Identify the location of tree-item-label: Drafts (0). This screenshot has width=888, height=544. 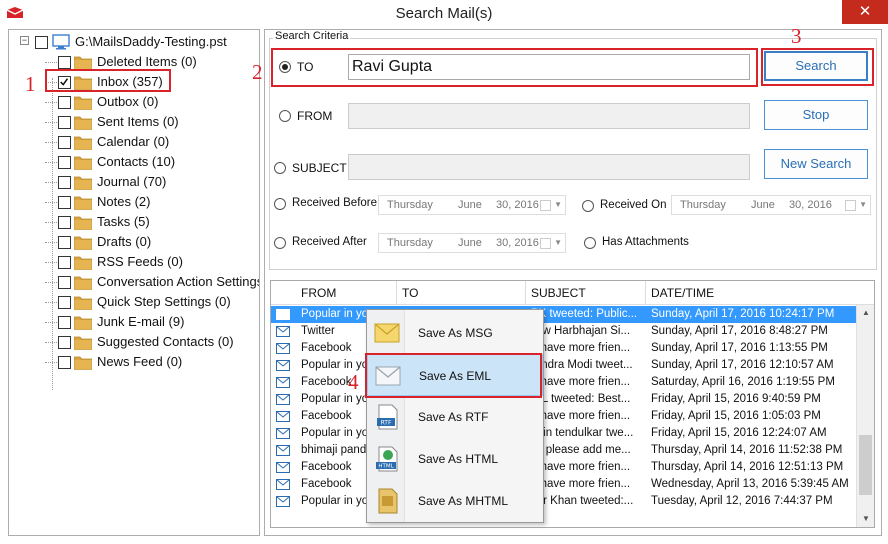
(124, 241).